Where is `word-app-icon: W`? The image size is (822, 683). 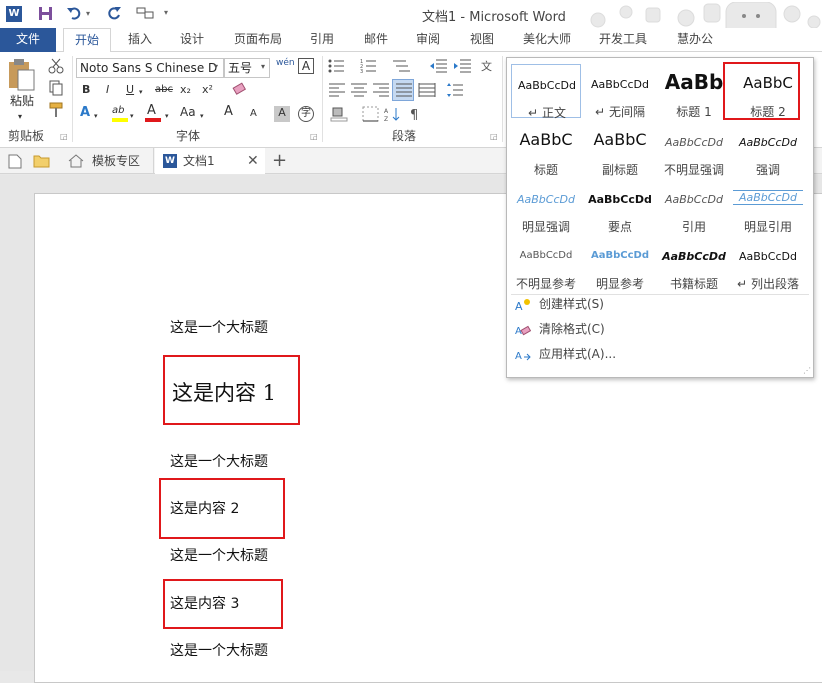 word-app-icon: W is located at coordinates (14, 14).